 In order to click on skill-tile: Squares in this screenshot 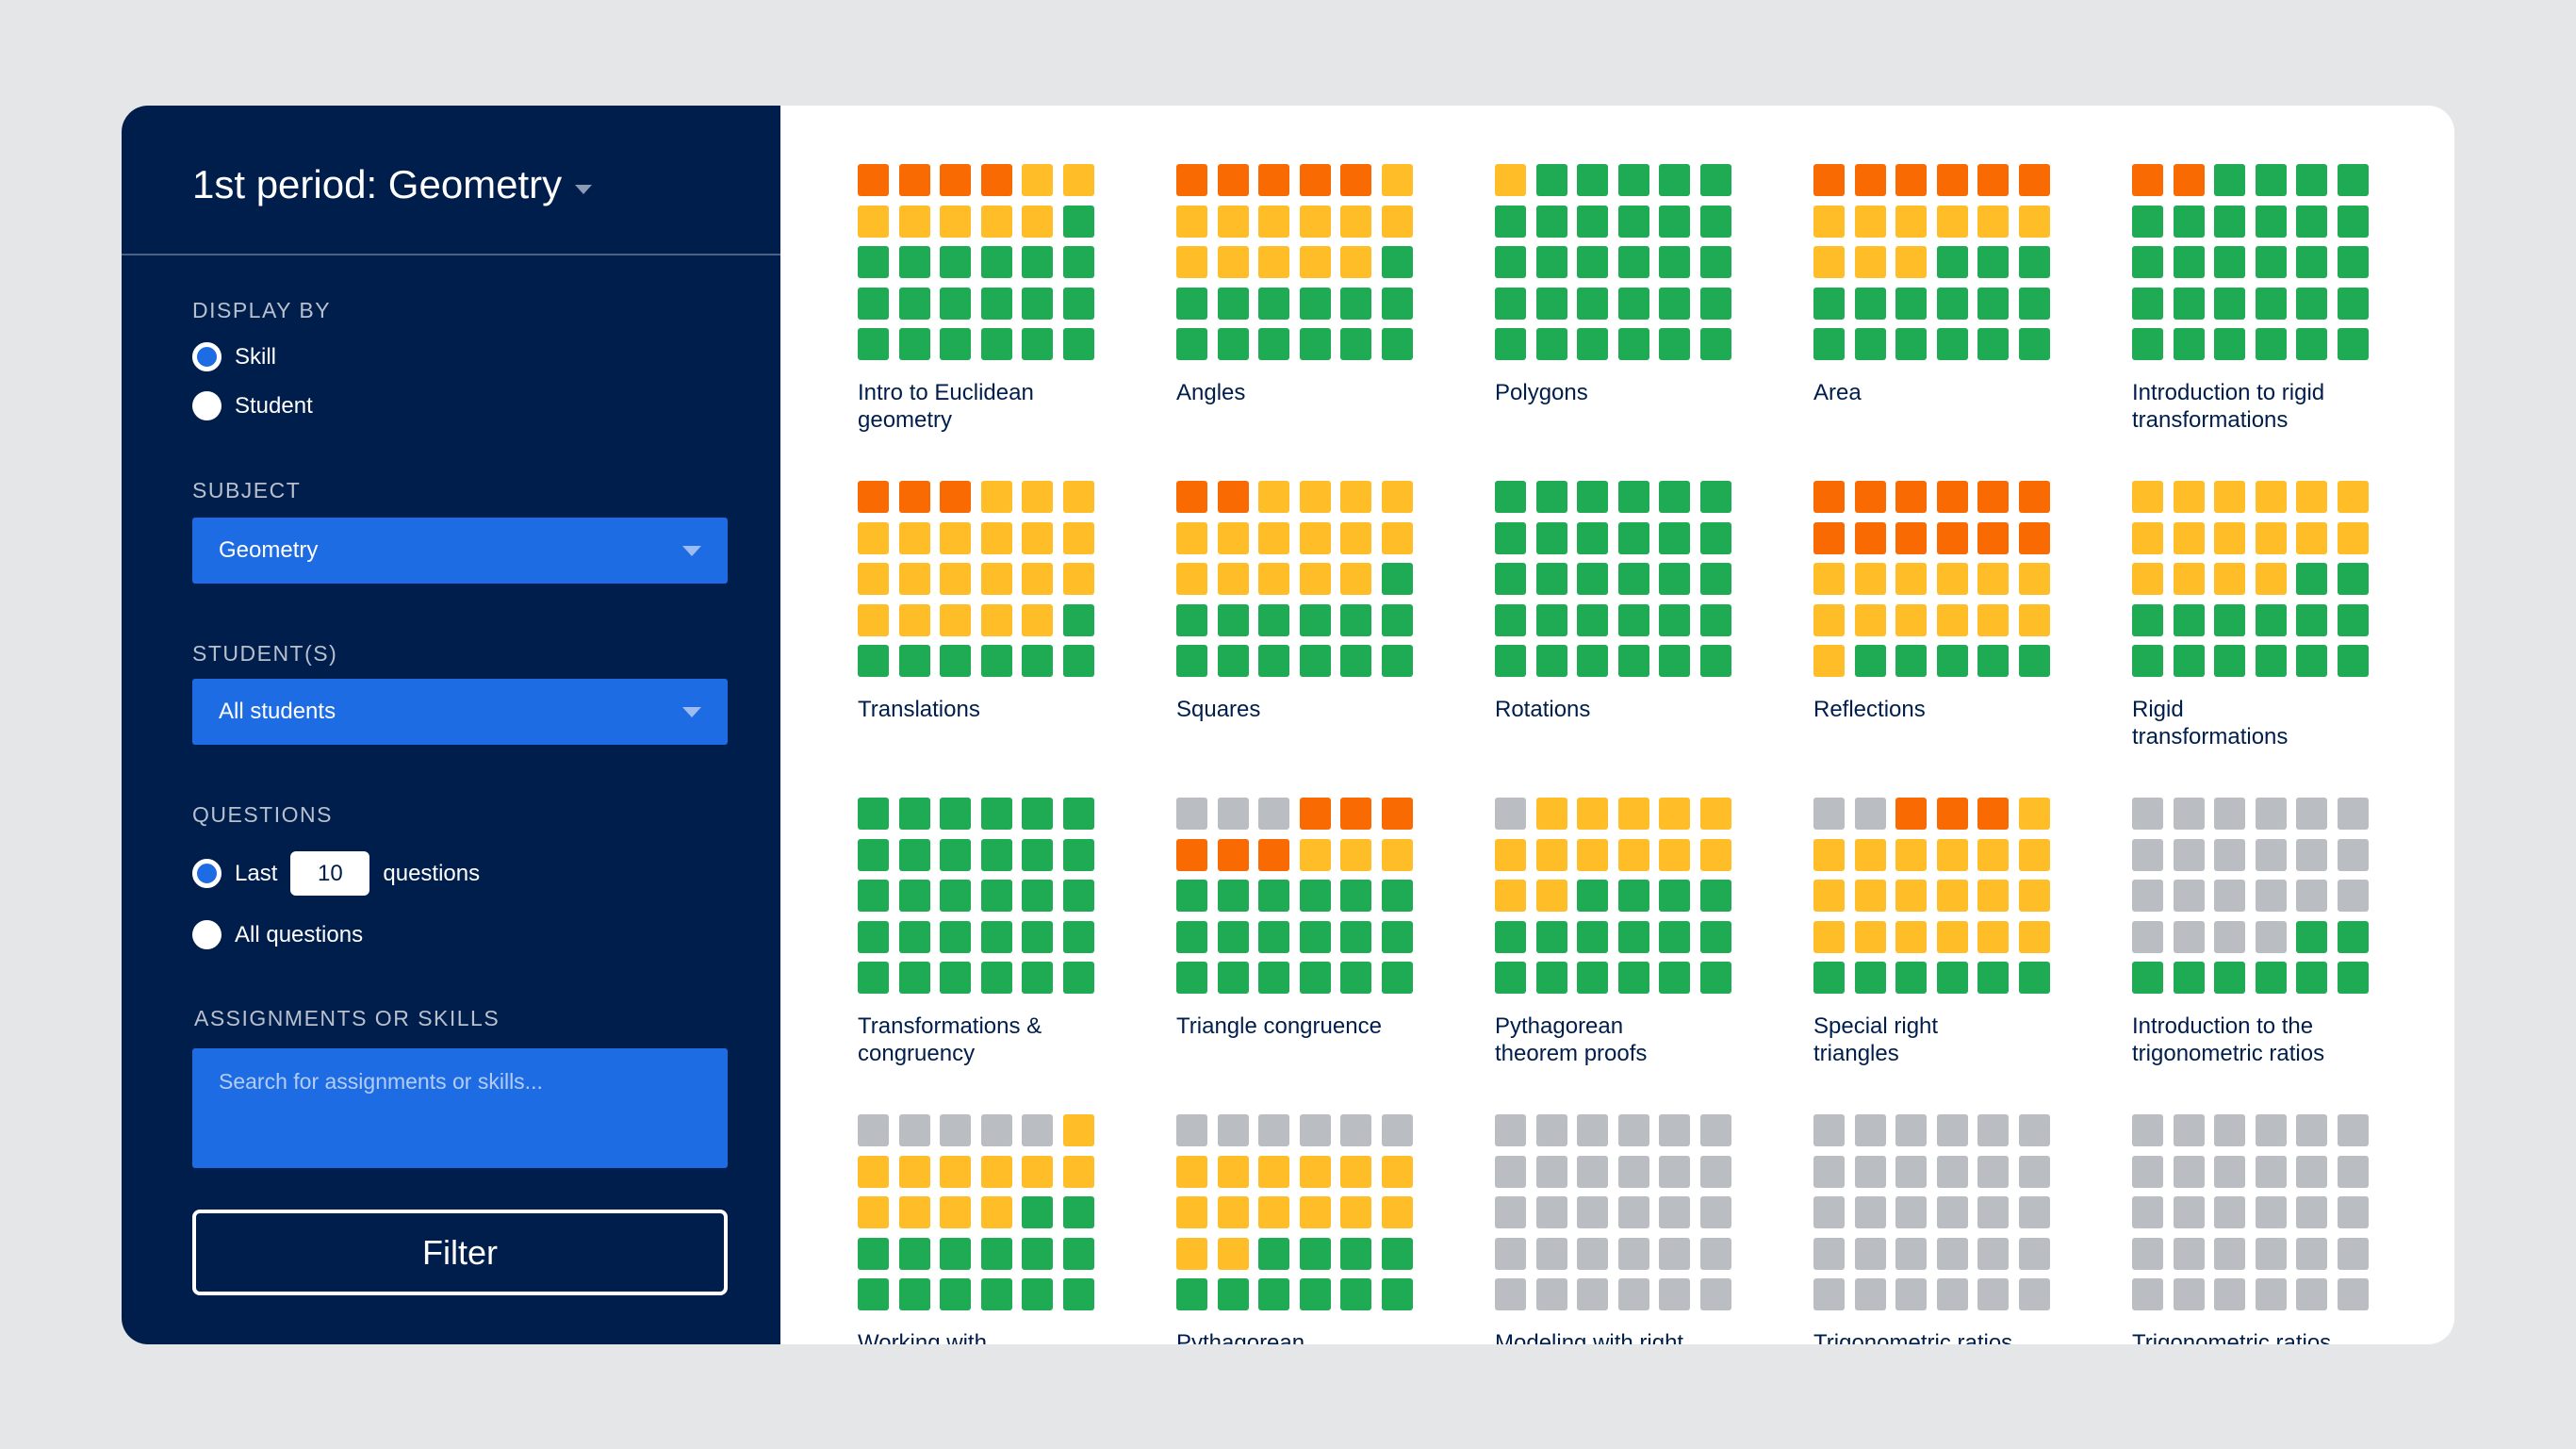, I will do `click(1317, 602)`.